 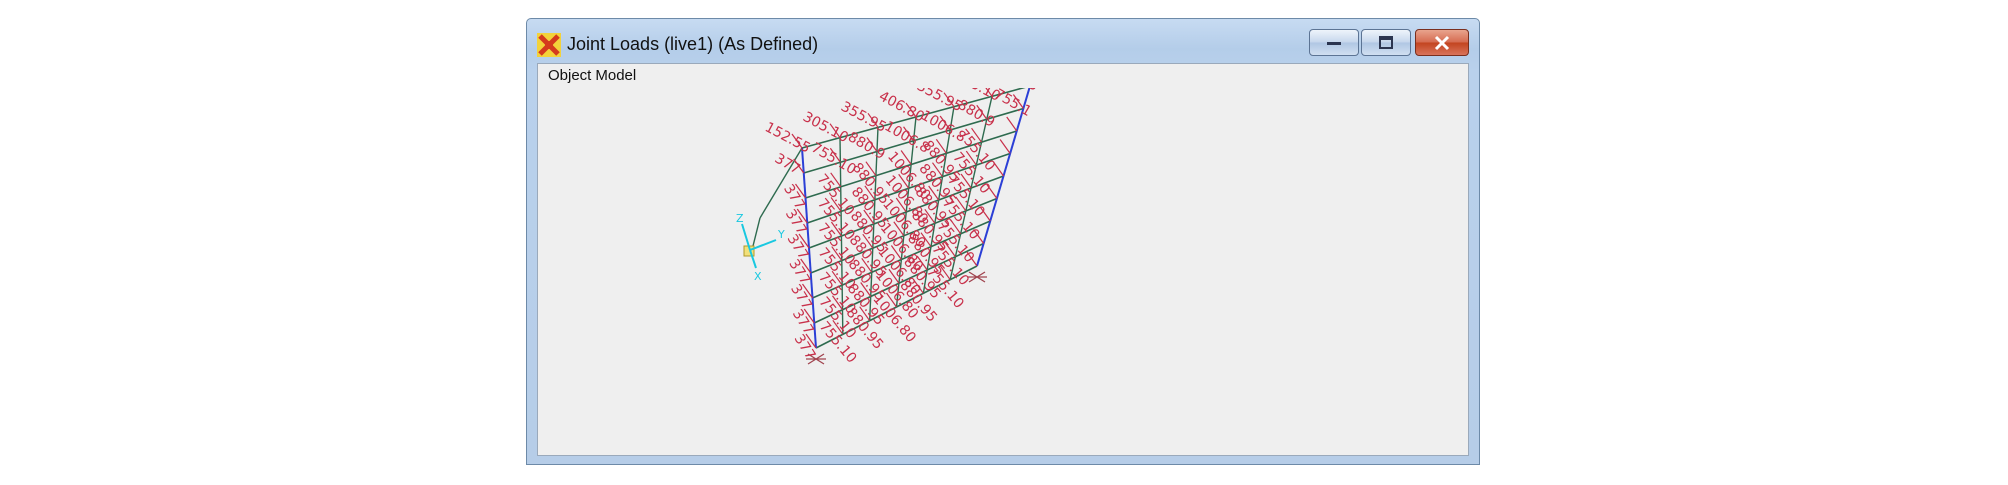 What do you see at coordinates (781, 234) in the screenshot?
I see `y-axis-label: Y` at bounding box center [781, 234].